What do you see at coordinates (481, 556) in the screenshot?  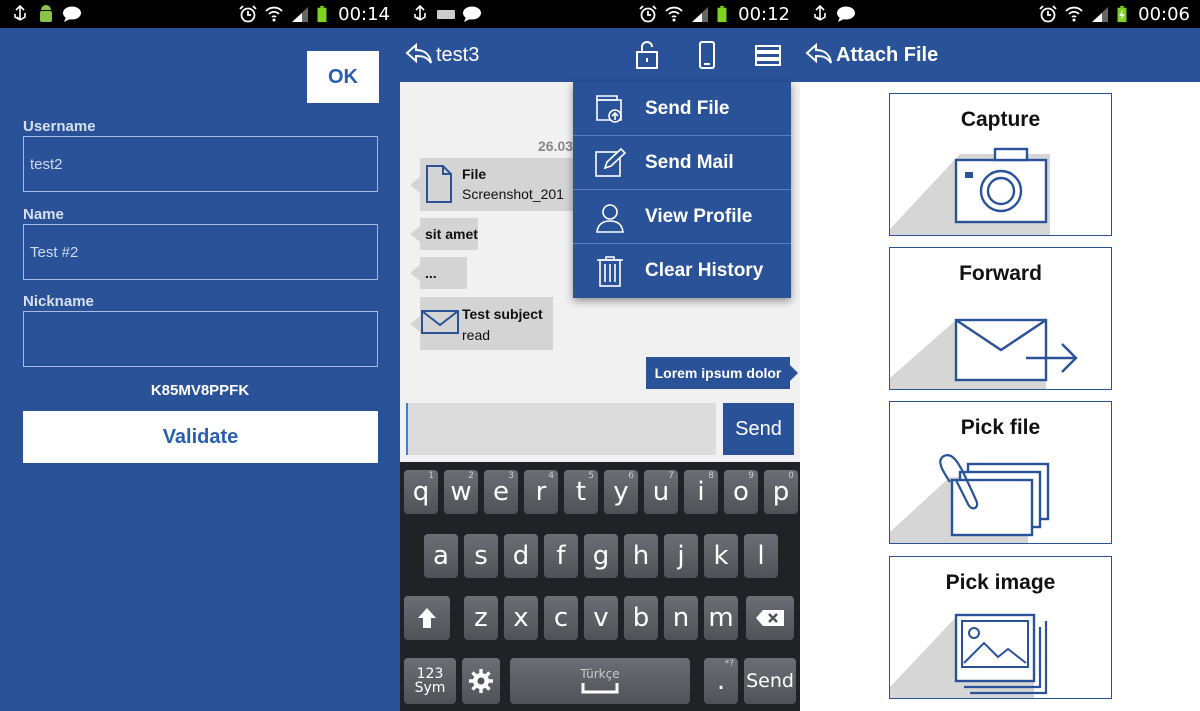 I see `key-s: s` at bounding box center [481, 556].